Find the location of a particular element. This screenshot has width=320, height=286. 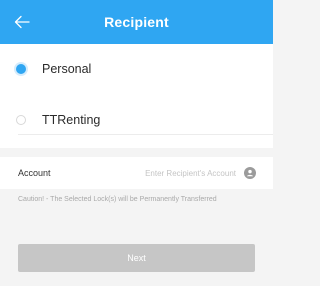

back-button is located at coordinates (22, 22).